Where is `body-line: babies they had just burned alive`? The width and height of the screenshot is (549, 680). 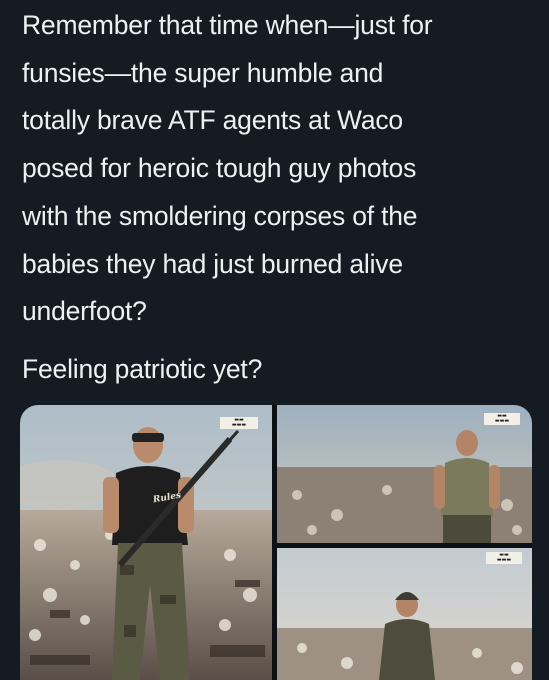
body-line: babies they had just burned alive is located at coordinates (212, 263).